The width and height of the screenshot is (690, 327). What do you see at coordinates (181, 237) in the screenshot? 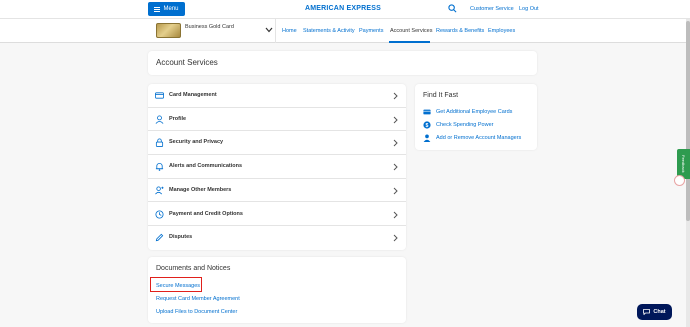
I see `service-label: Disputes` at bounding box center [181, 237].